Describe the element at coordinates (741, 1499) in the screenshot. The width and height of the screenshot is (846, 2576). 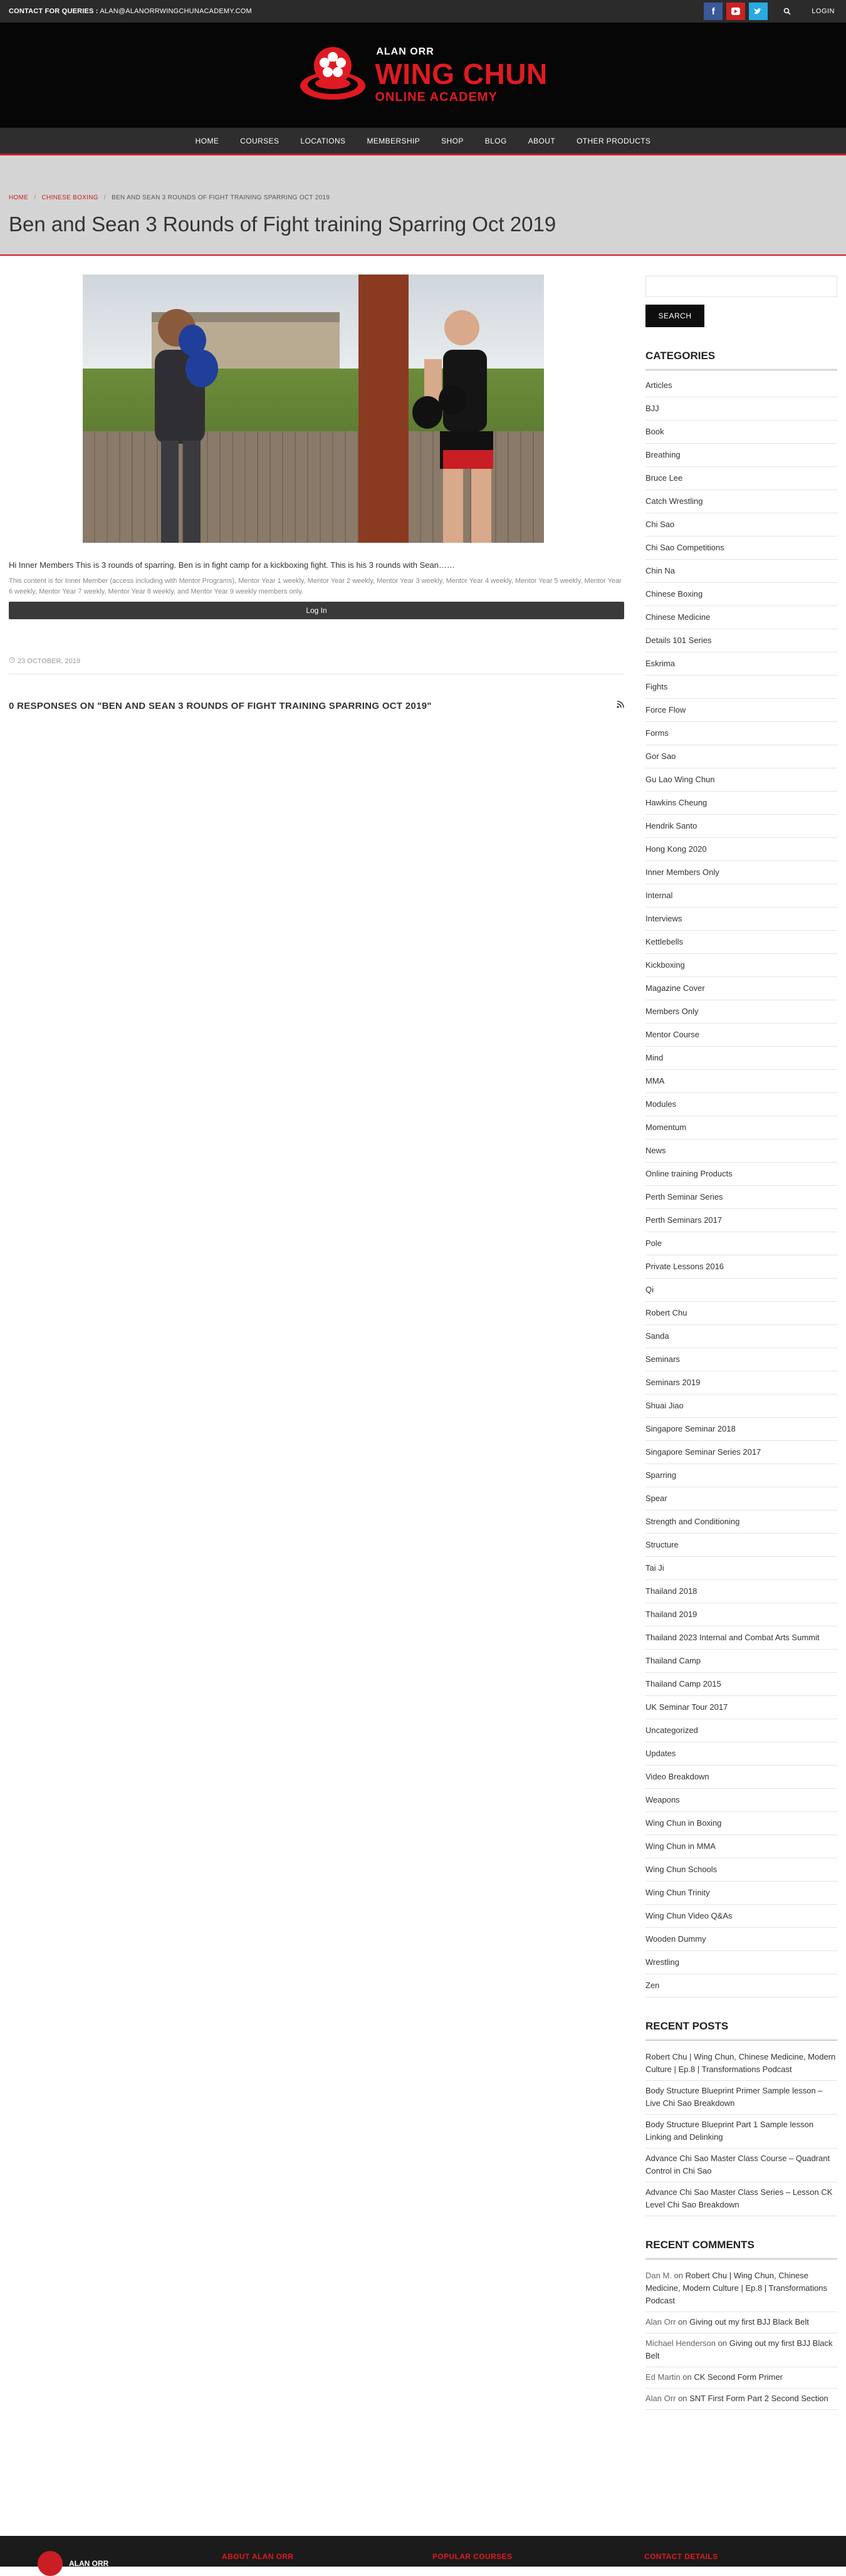
I see `category-link: Spear` at that location.